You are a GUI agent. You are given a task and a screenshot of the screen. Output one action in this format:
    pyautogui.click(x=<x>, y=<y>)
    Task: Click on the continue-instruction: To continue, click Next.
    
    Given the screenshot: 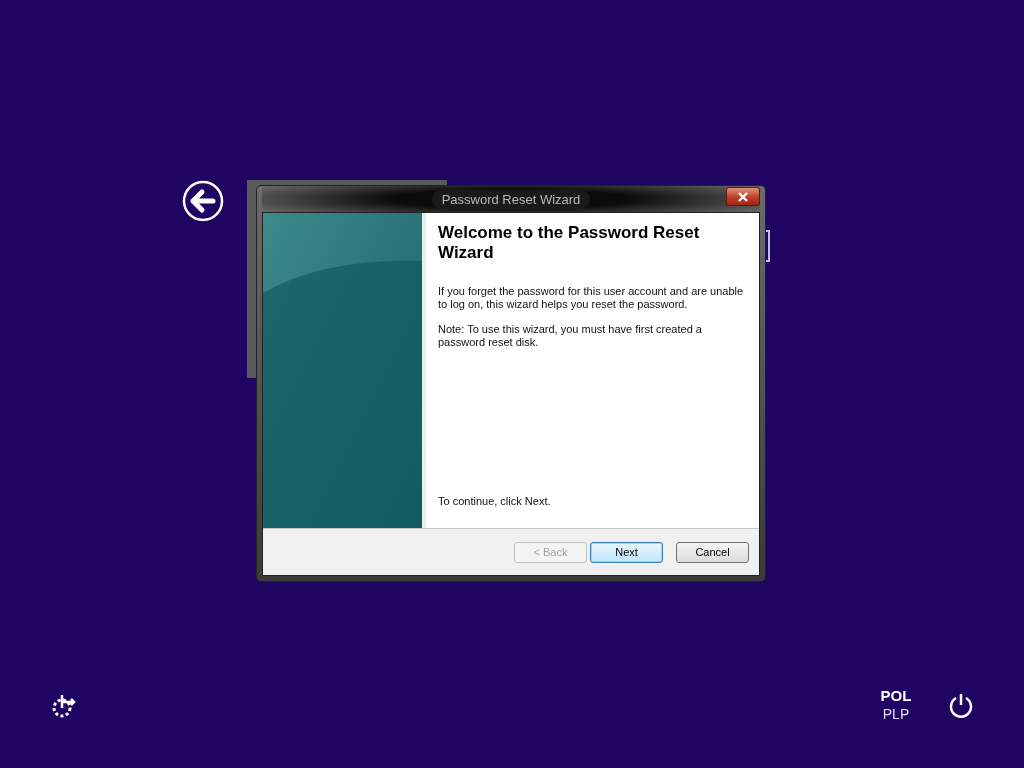 What is the action you would take?
    pyautogui.click(x=495, y=501)
    